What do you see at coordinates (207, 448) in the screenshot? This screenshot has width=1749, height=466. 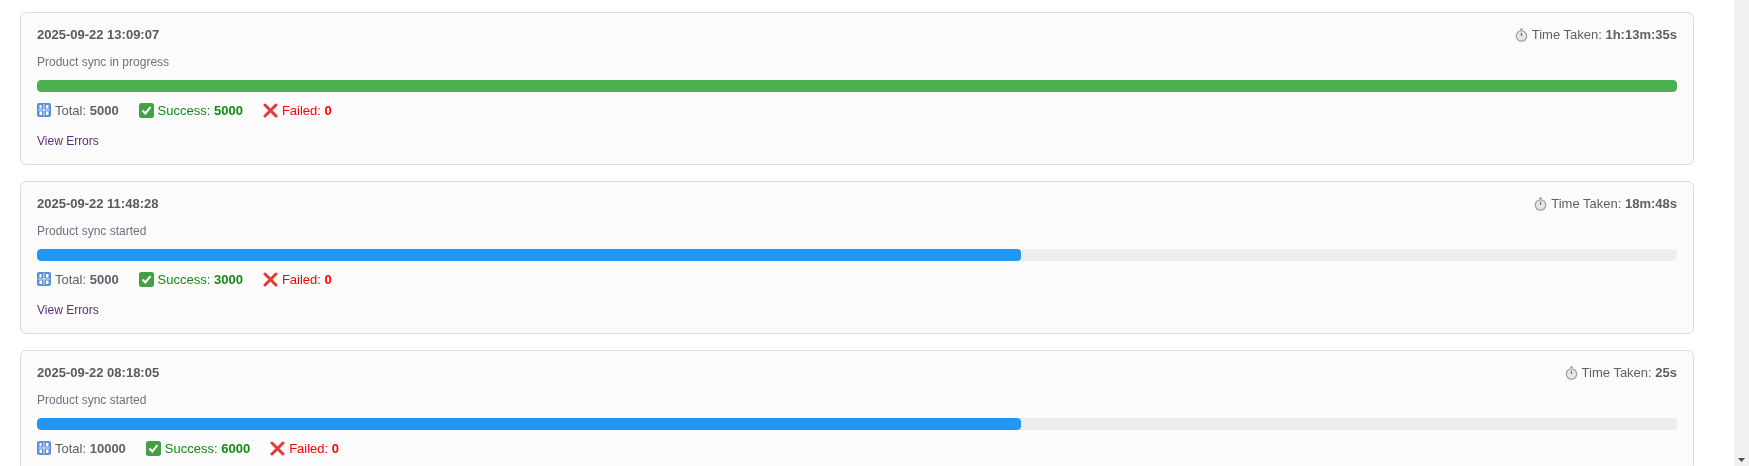 I see `success-count: Success: 6000` at bounding box center [207, 448].